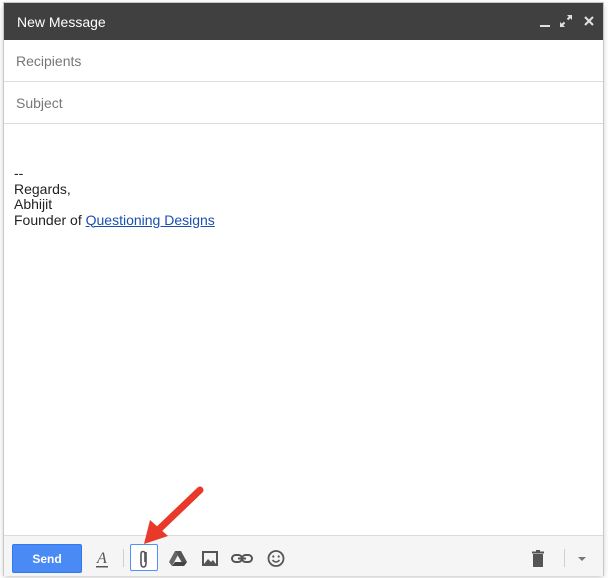 Image resolution: width=608 pixels, height=578 pixels. Describe the element at coordinates (47, 558) in the screenshot. I see `send-button: Send` at that location.